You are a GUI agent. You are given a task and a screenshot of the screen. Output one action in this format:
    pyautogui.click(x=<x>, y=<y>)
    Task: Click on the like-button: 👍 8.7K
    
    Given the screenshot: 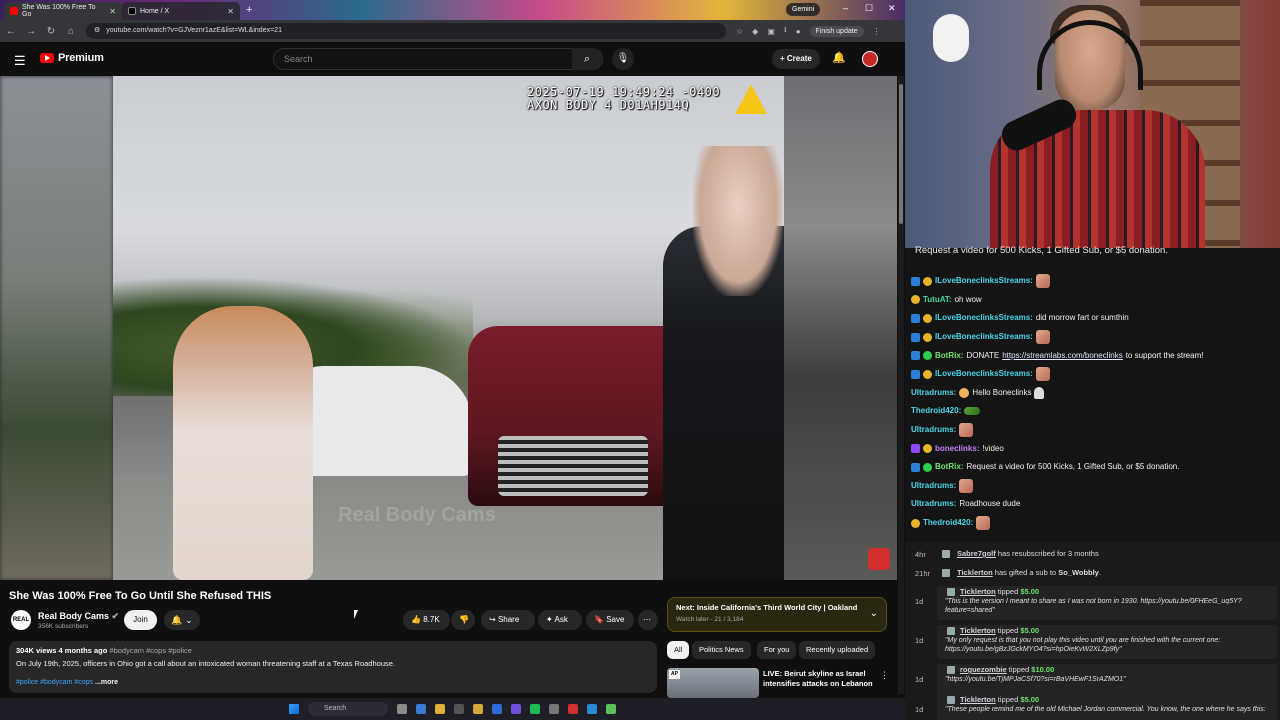 What is the action you would take?
    pyautogui.click(x=426, y=620)
    